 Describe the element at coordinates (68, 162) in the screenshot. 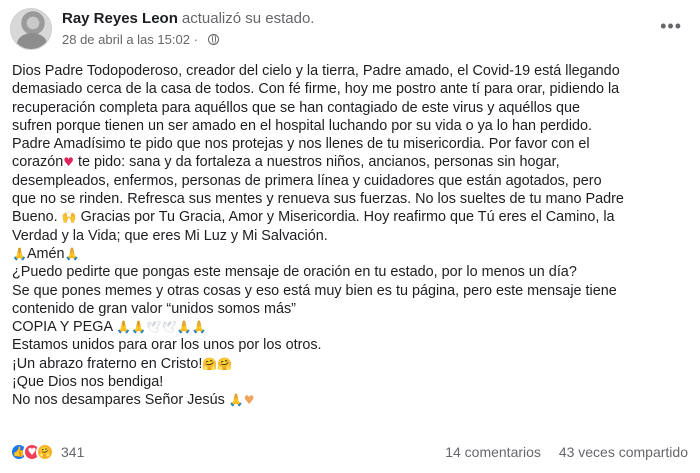

I see `heart-icon: ♥` at that location.